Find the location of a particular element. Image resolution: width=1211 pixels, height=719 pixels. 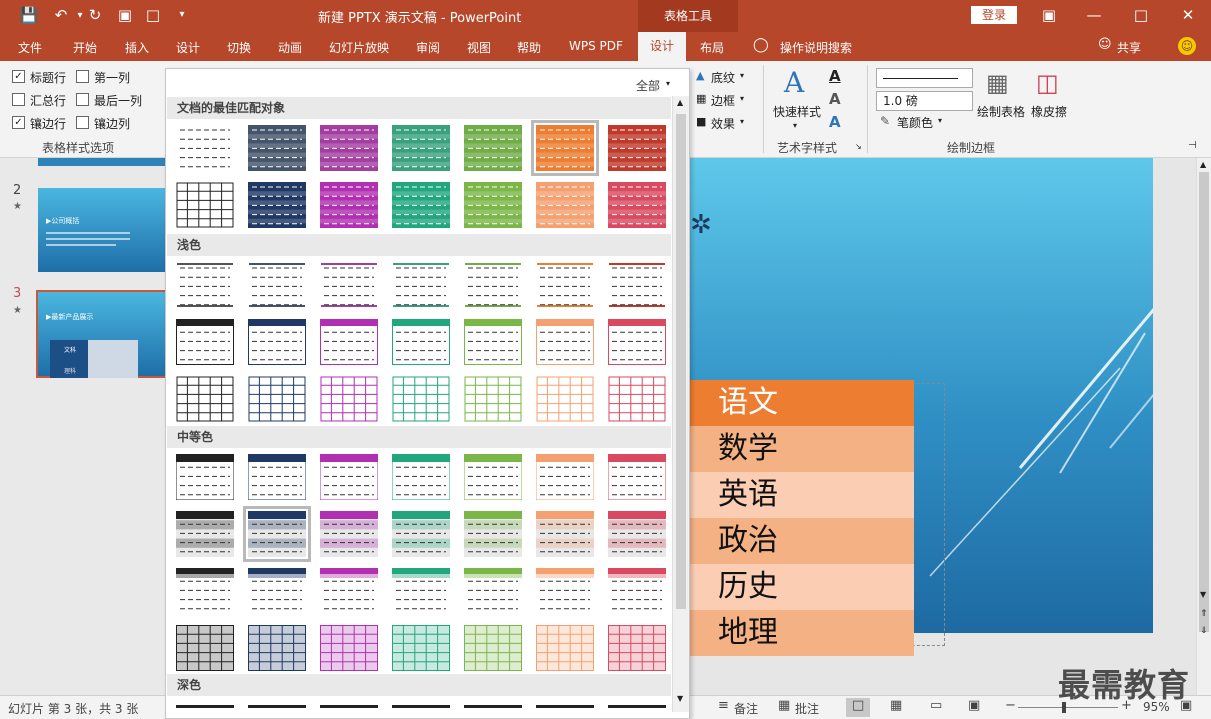

tab-wps-pdf: WPS PDF is located at coordinates (596, 46).